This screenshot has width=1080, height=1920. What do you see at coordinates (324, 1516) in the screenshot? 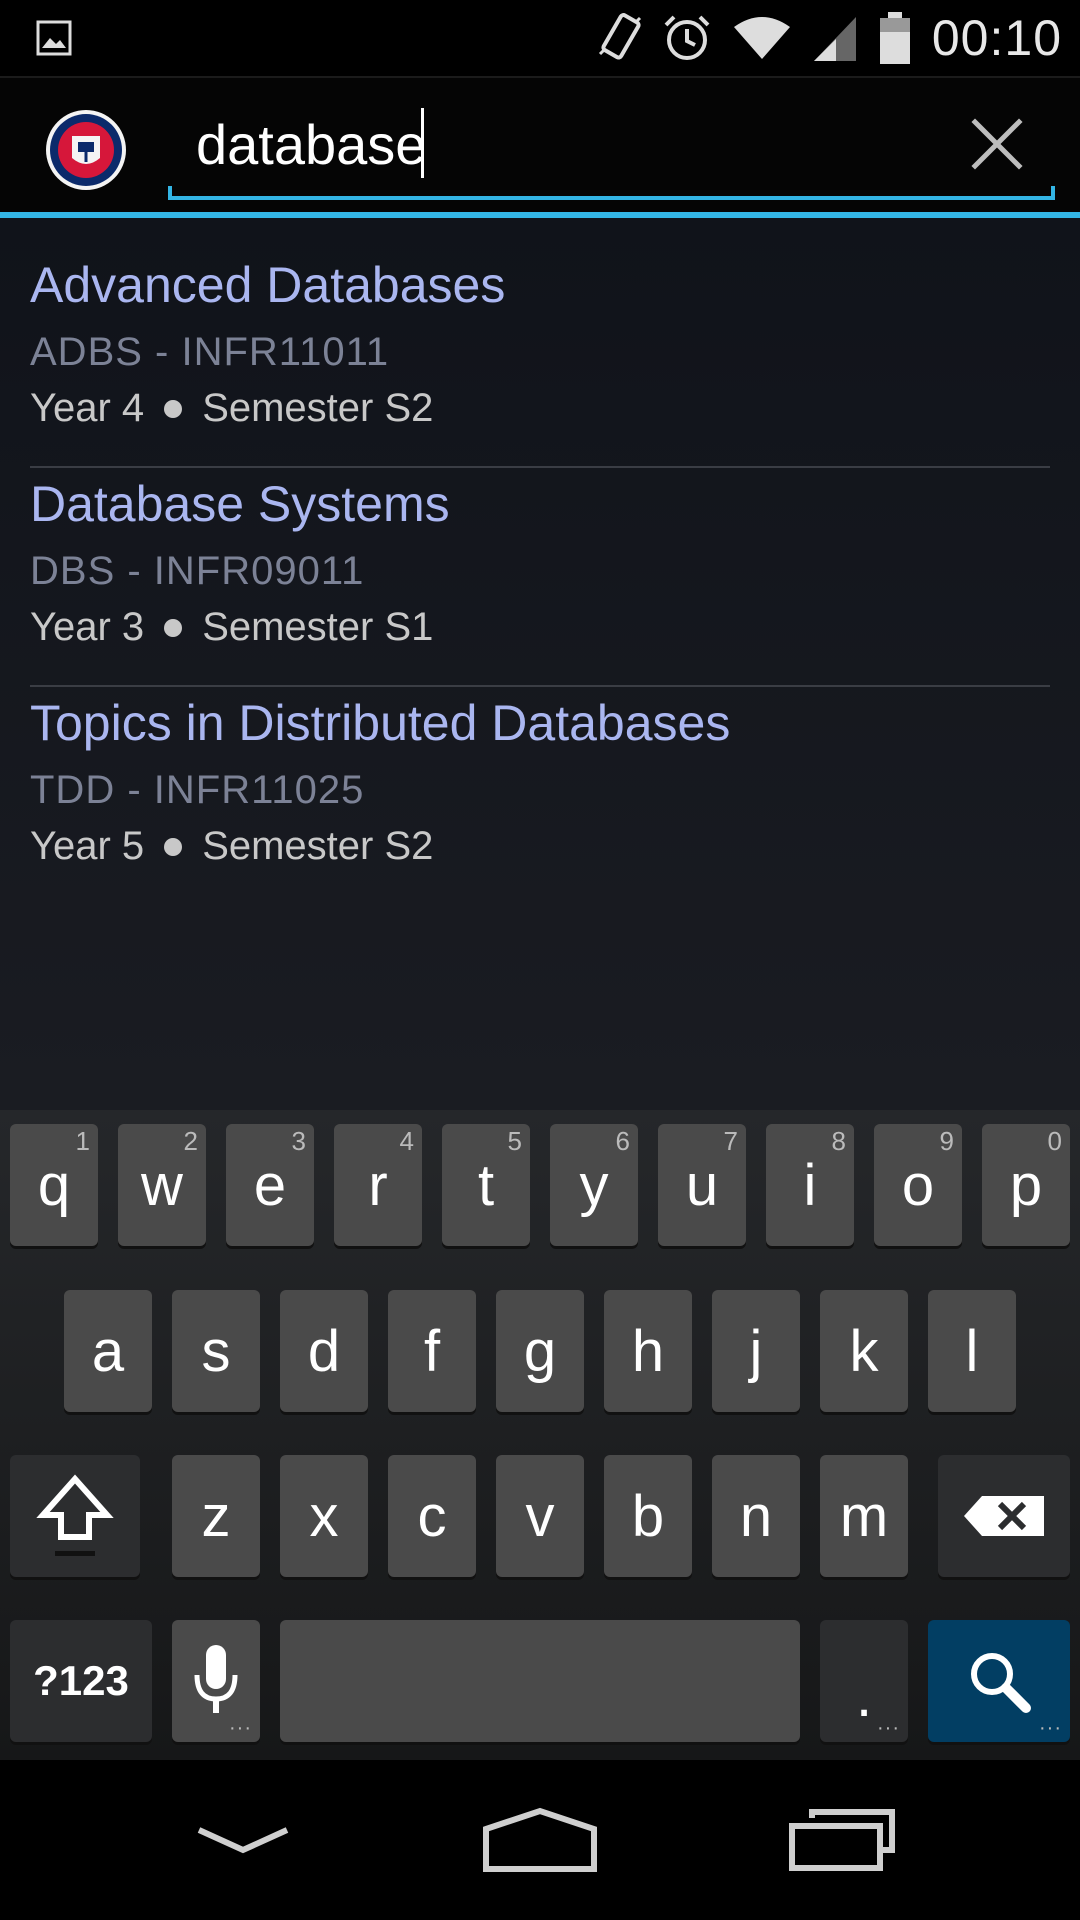
I see `key-x: x` at bounding box center [324, 1516].